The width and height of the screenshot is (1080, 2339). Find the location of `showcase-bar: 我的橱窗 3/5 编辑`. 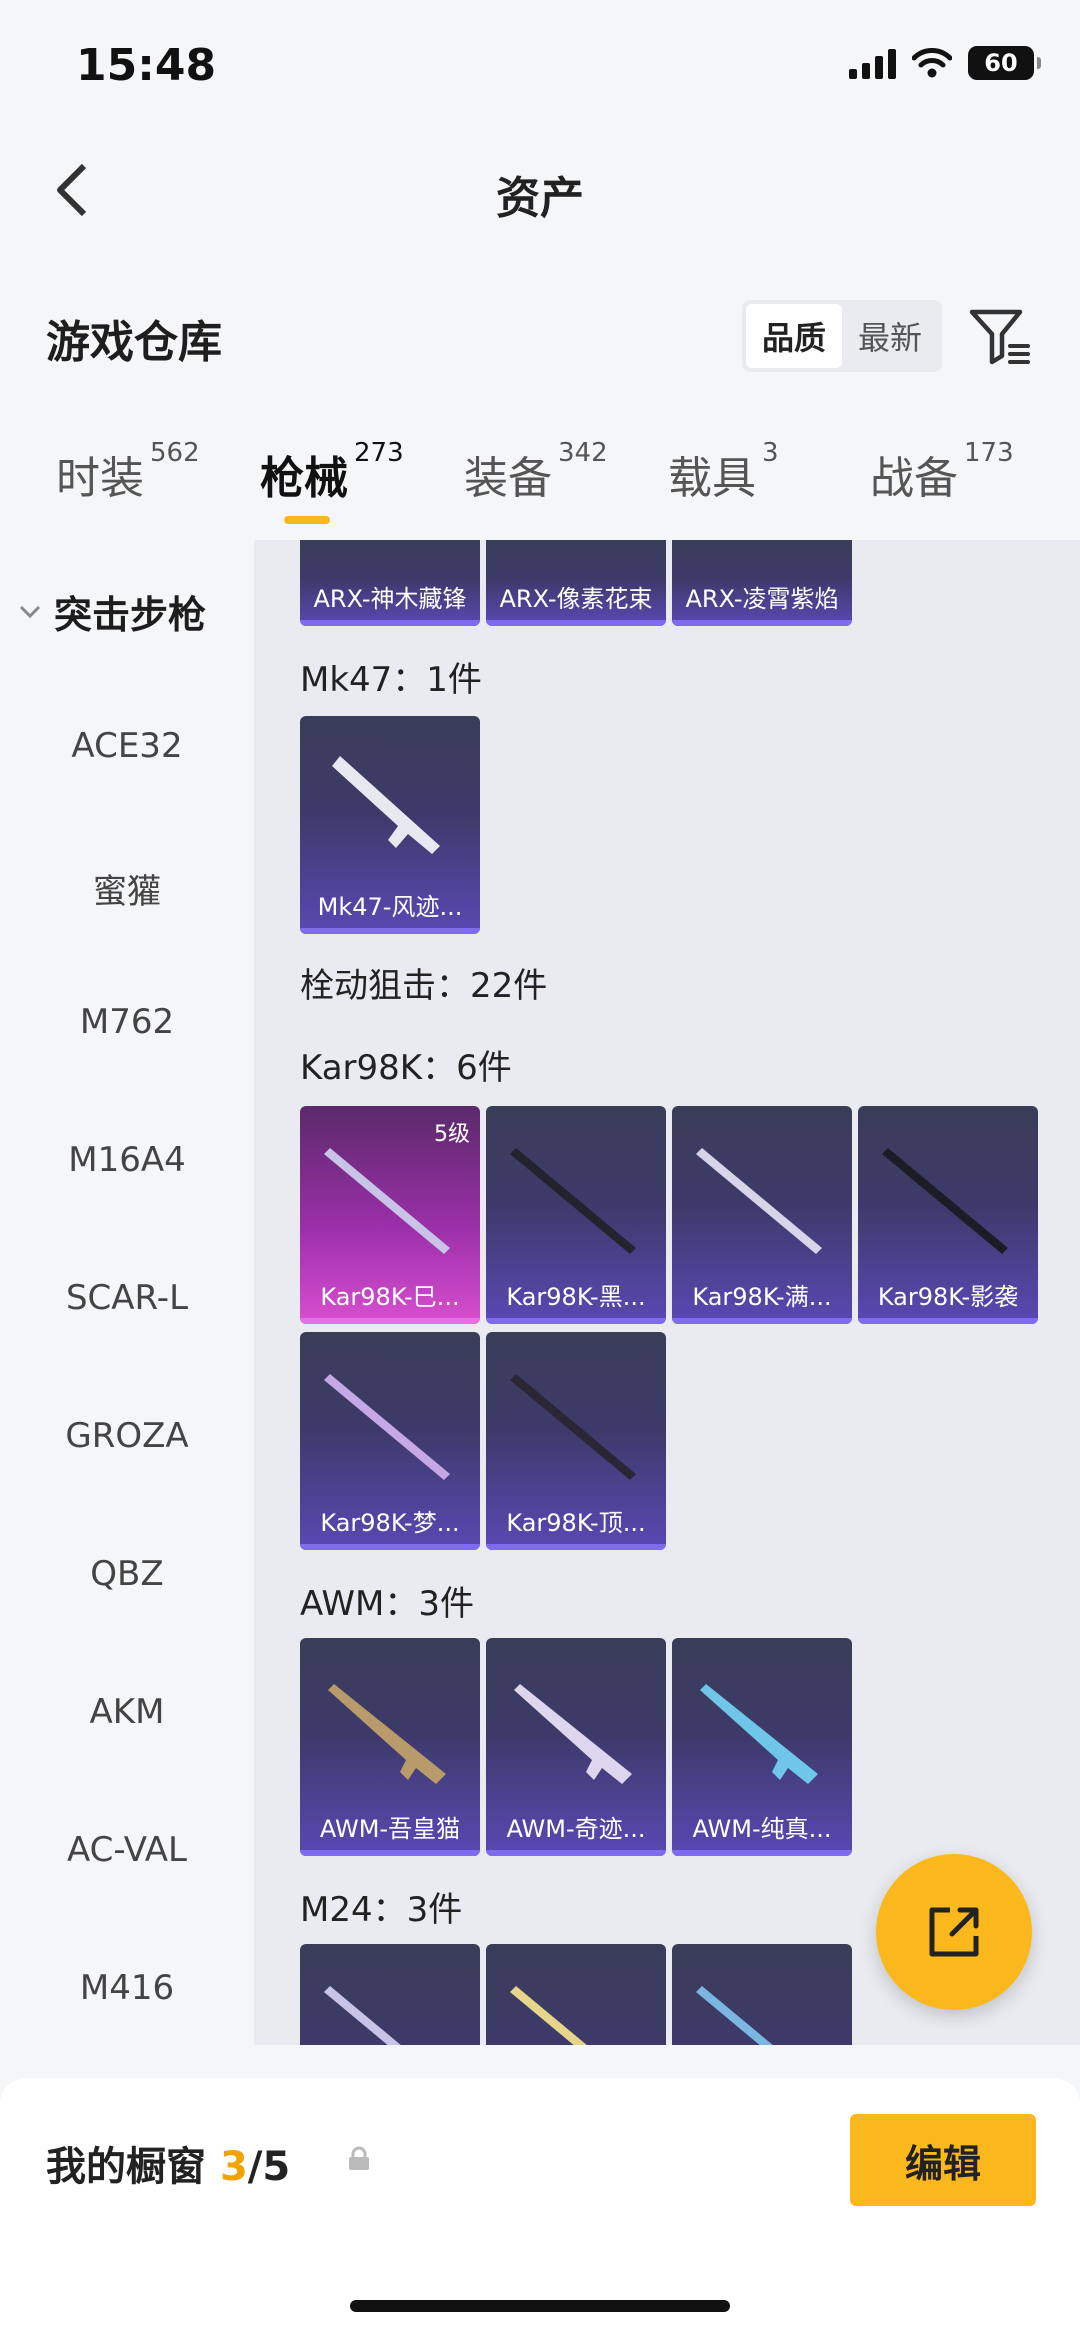

showcase-bar: 我的橱窗 3/5 编辑 is located at coordinates (540, 2208).